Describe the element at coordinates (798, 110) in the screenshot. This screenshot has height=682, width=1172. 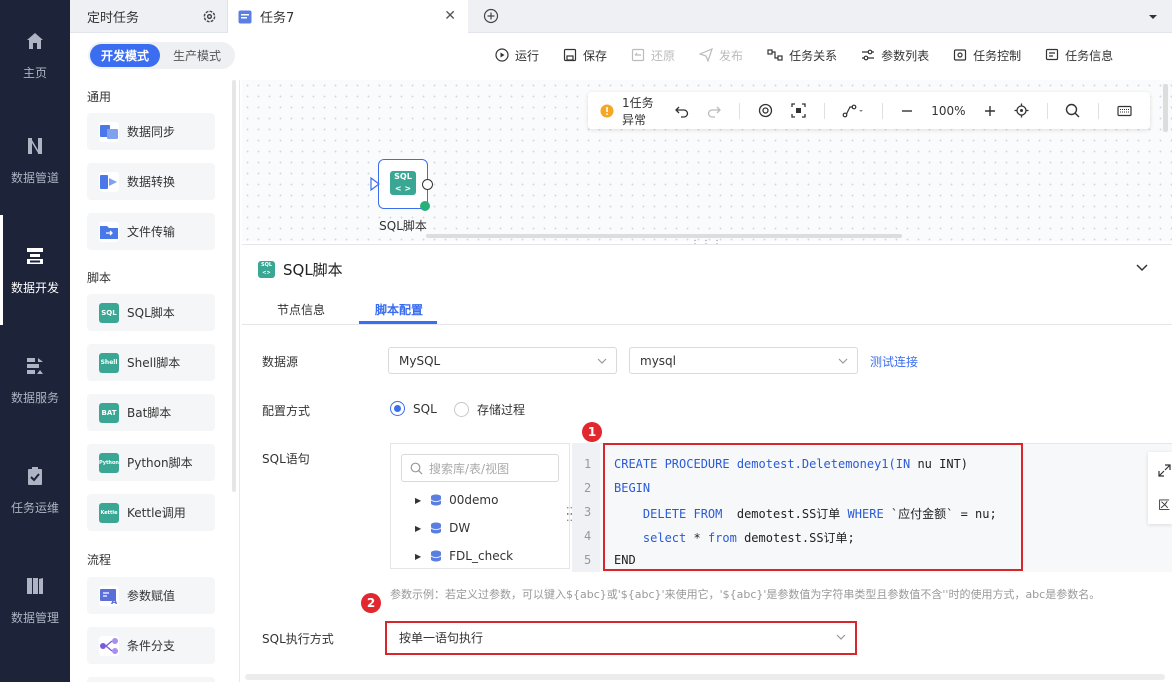
I see `fit-view-icon` at that location.